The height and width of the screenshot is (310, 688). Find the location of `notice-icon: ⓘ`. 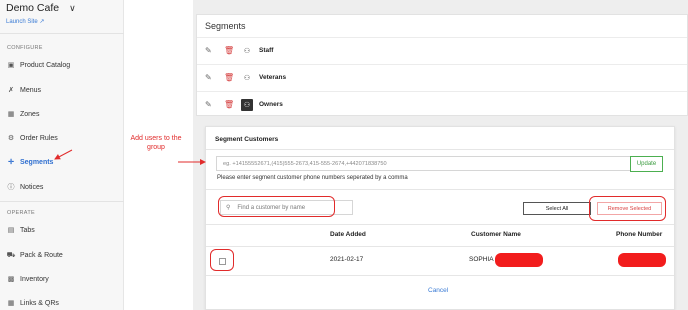

notice-icon: ⓘ is located at coordinates (11, 187).